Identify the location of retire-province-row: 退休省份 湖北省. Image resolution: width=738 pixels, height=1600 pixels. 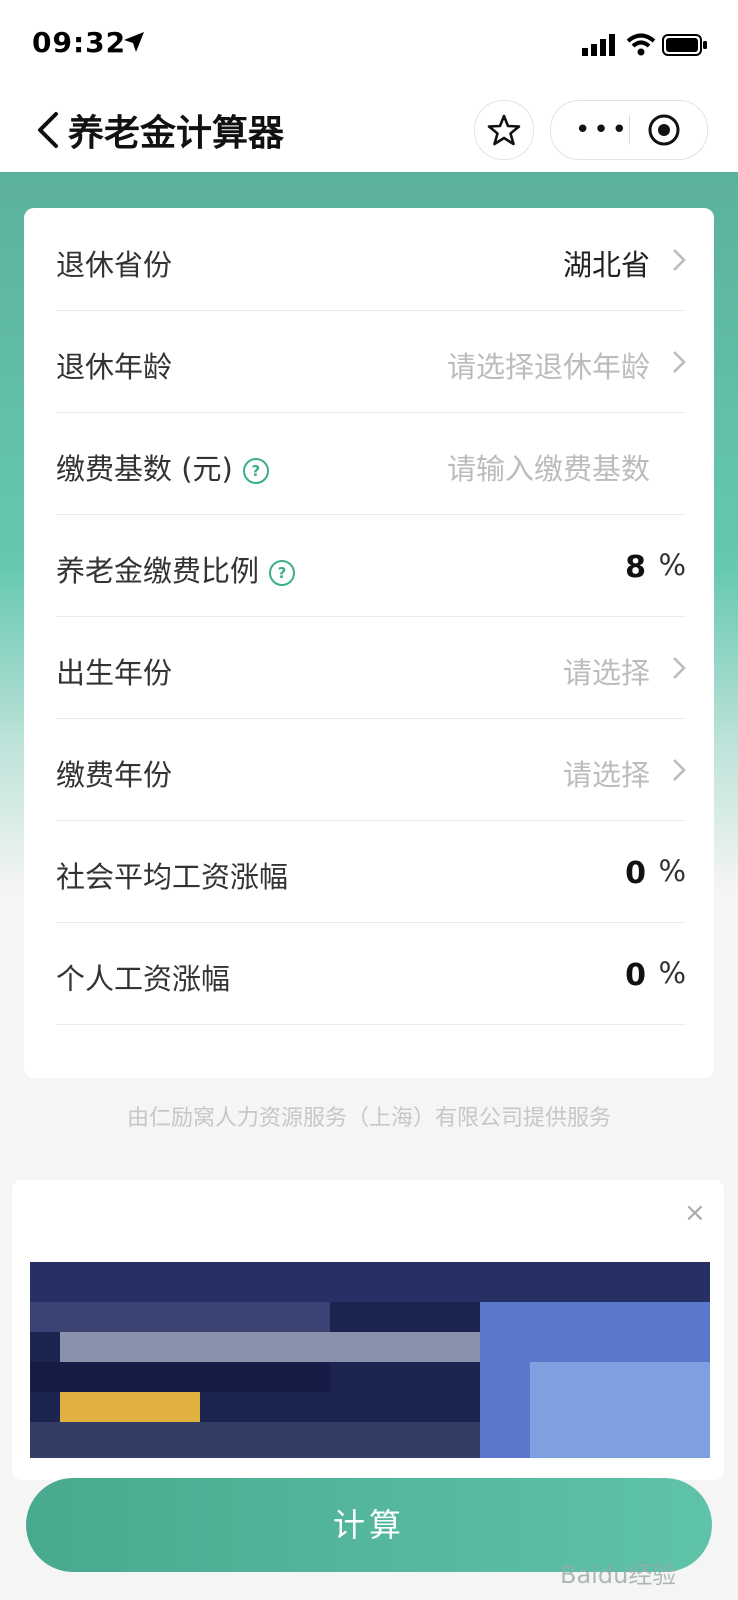
(371, 259).